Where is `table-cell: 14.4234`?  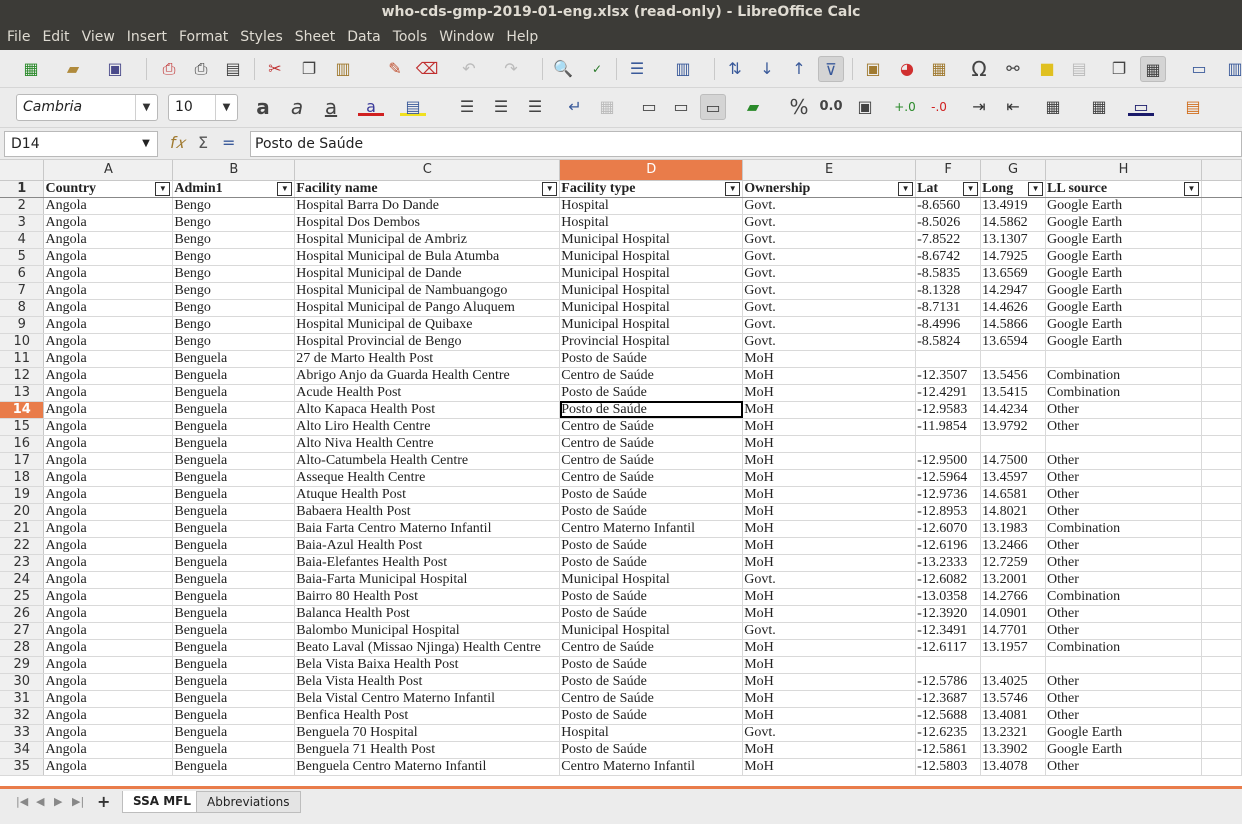
table-cell: 14.4234 is located at coordinates (1013, 410).